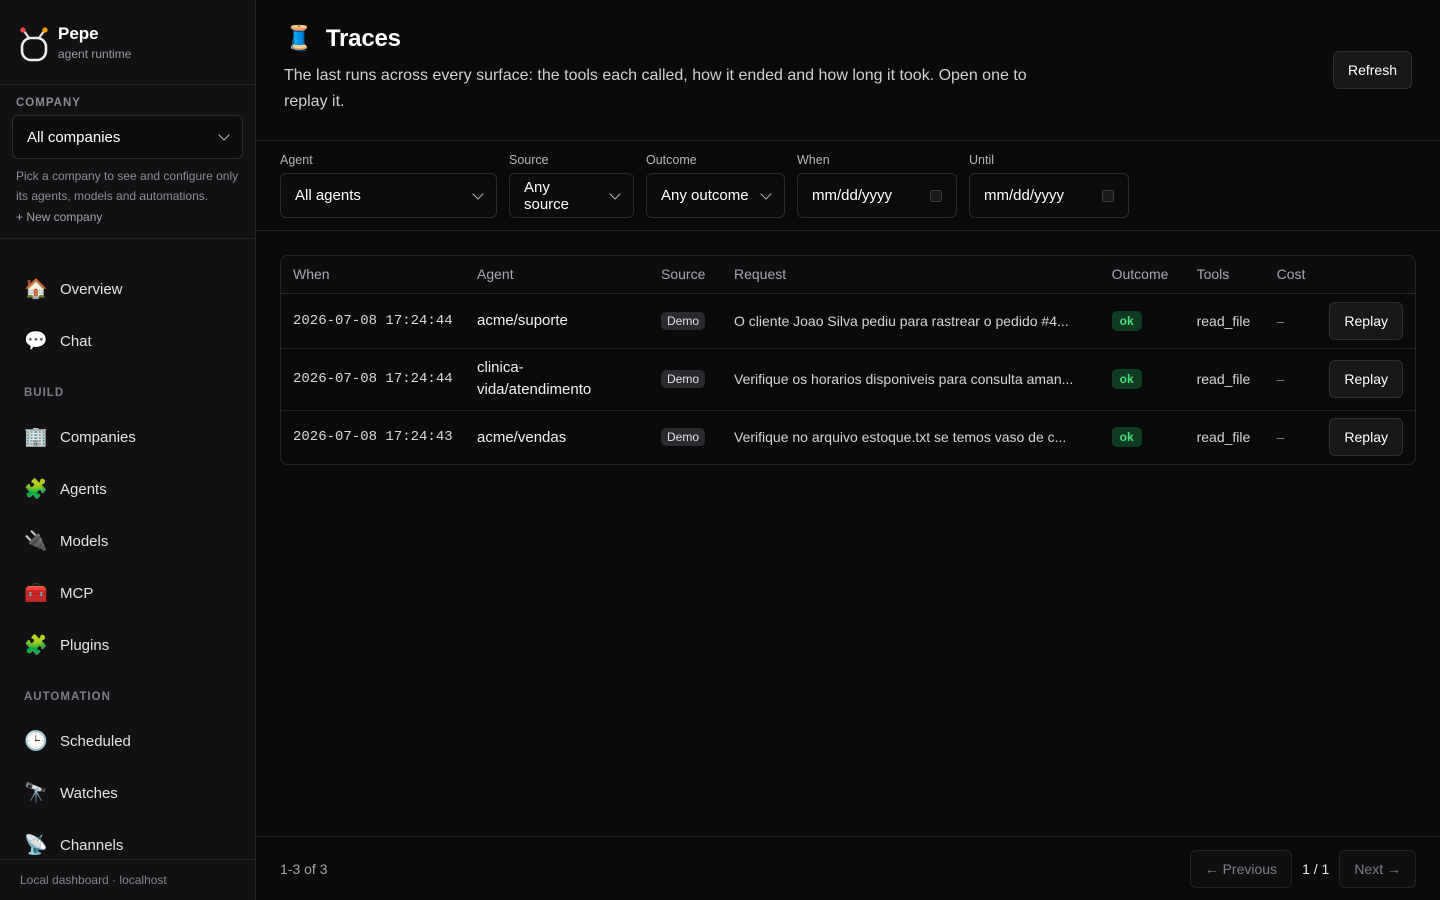 The height and width of the screenshot is (900, 1440). I want to click on pagination-bar: 1-3 of 3 ← Previous 1 / 1 Next →, so click(848, 868).